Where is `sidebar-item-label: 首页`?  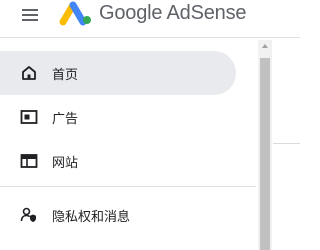
sidebar-item-label: 首页 is located at coordinates (65, 75).